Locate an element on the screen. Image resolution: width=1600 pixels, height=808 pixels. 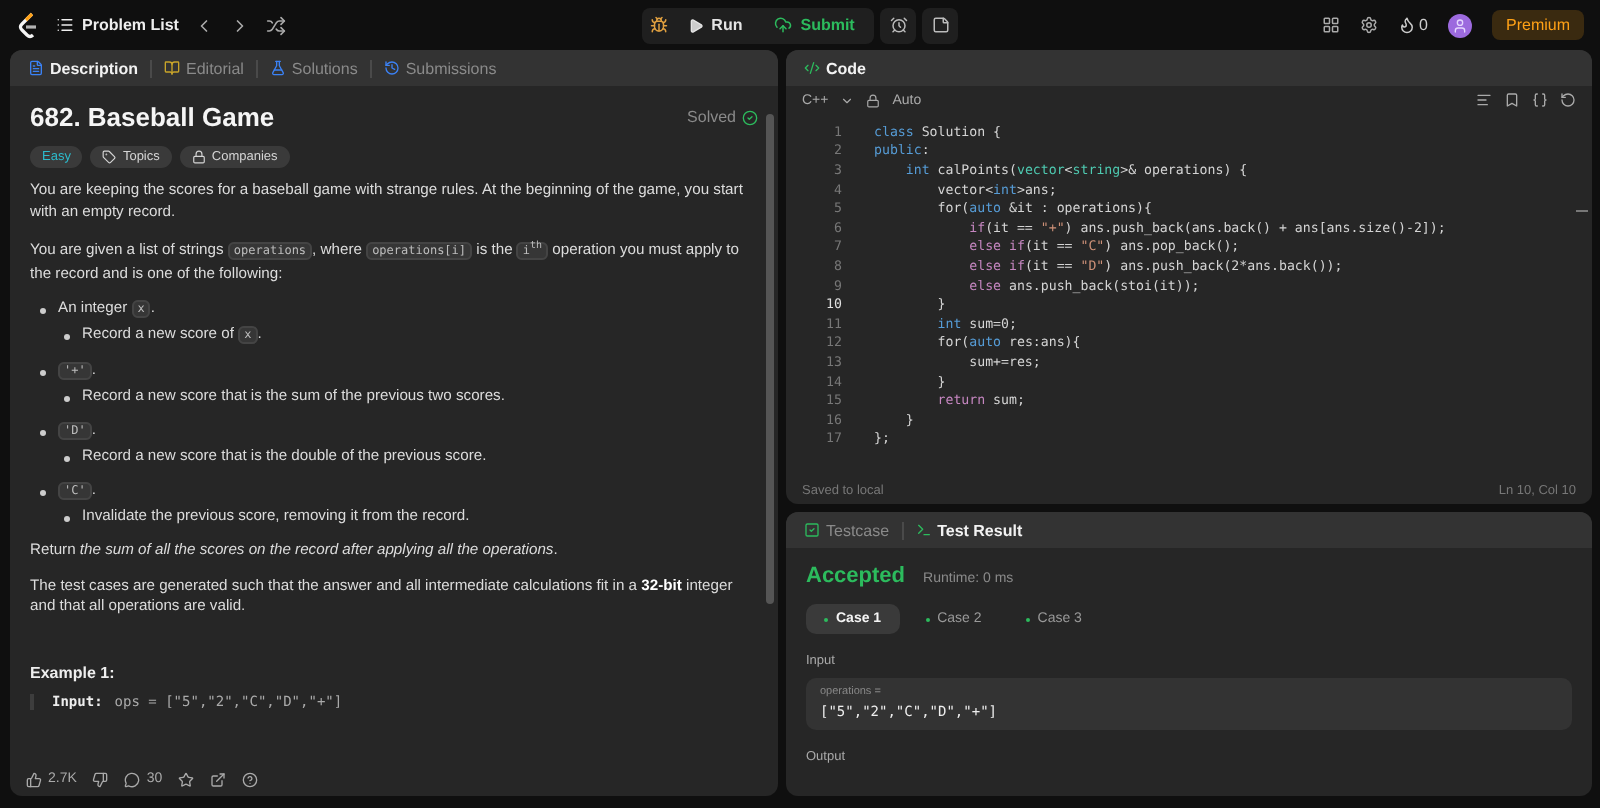
list-icon is located at coordinates (65, 25).